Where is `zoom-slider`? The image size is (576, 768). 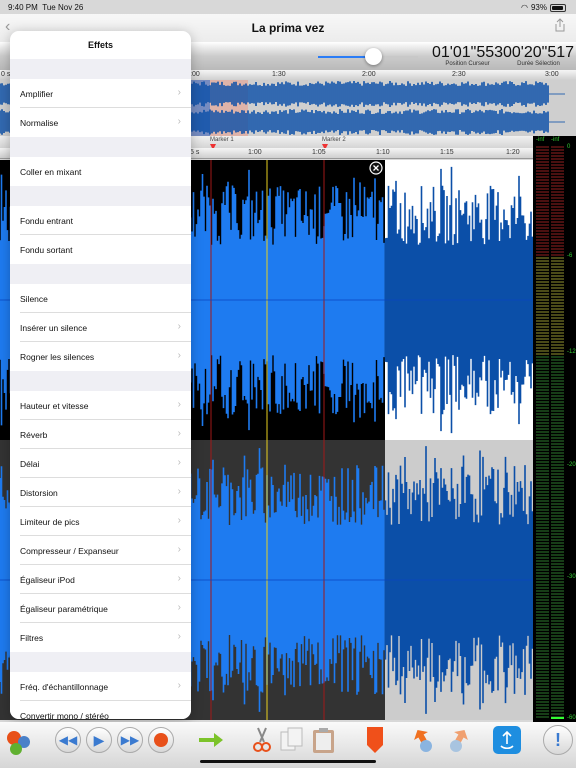 zoom-slider is located at coordinates (368, 56).